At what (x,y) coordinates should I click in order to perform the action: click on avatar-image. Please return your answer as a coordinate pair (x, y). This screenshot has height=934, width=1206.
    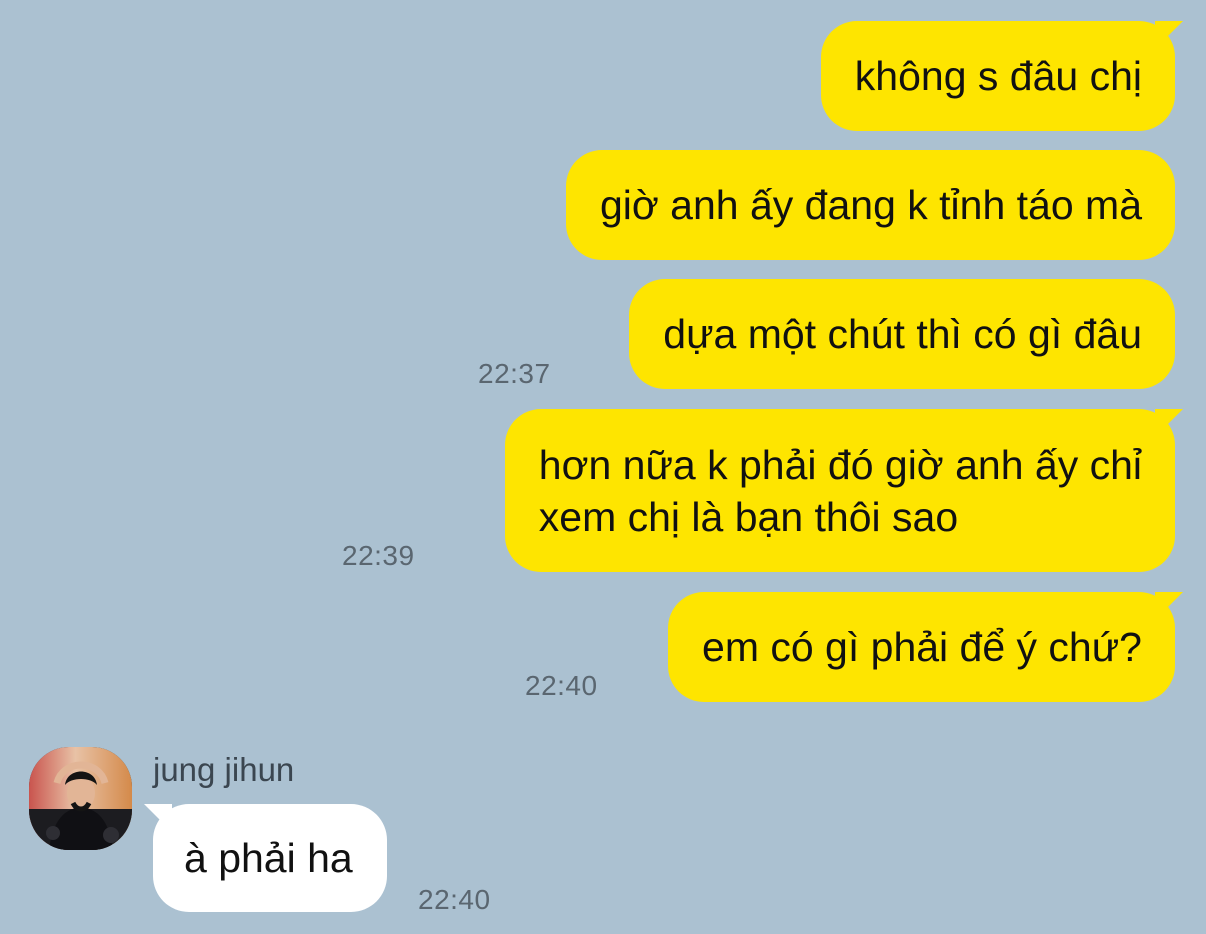
    Looking at the image, I should click on (80, 798).